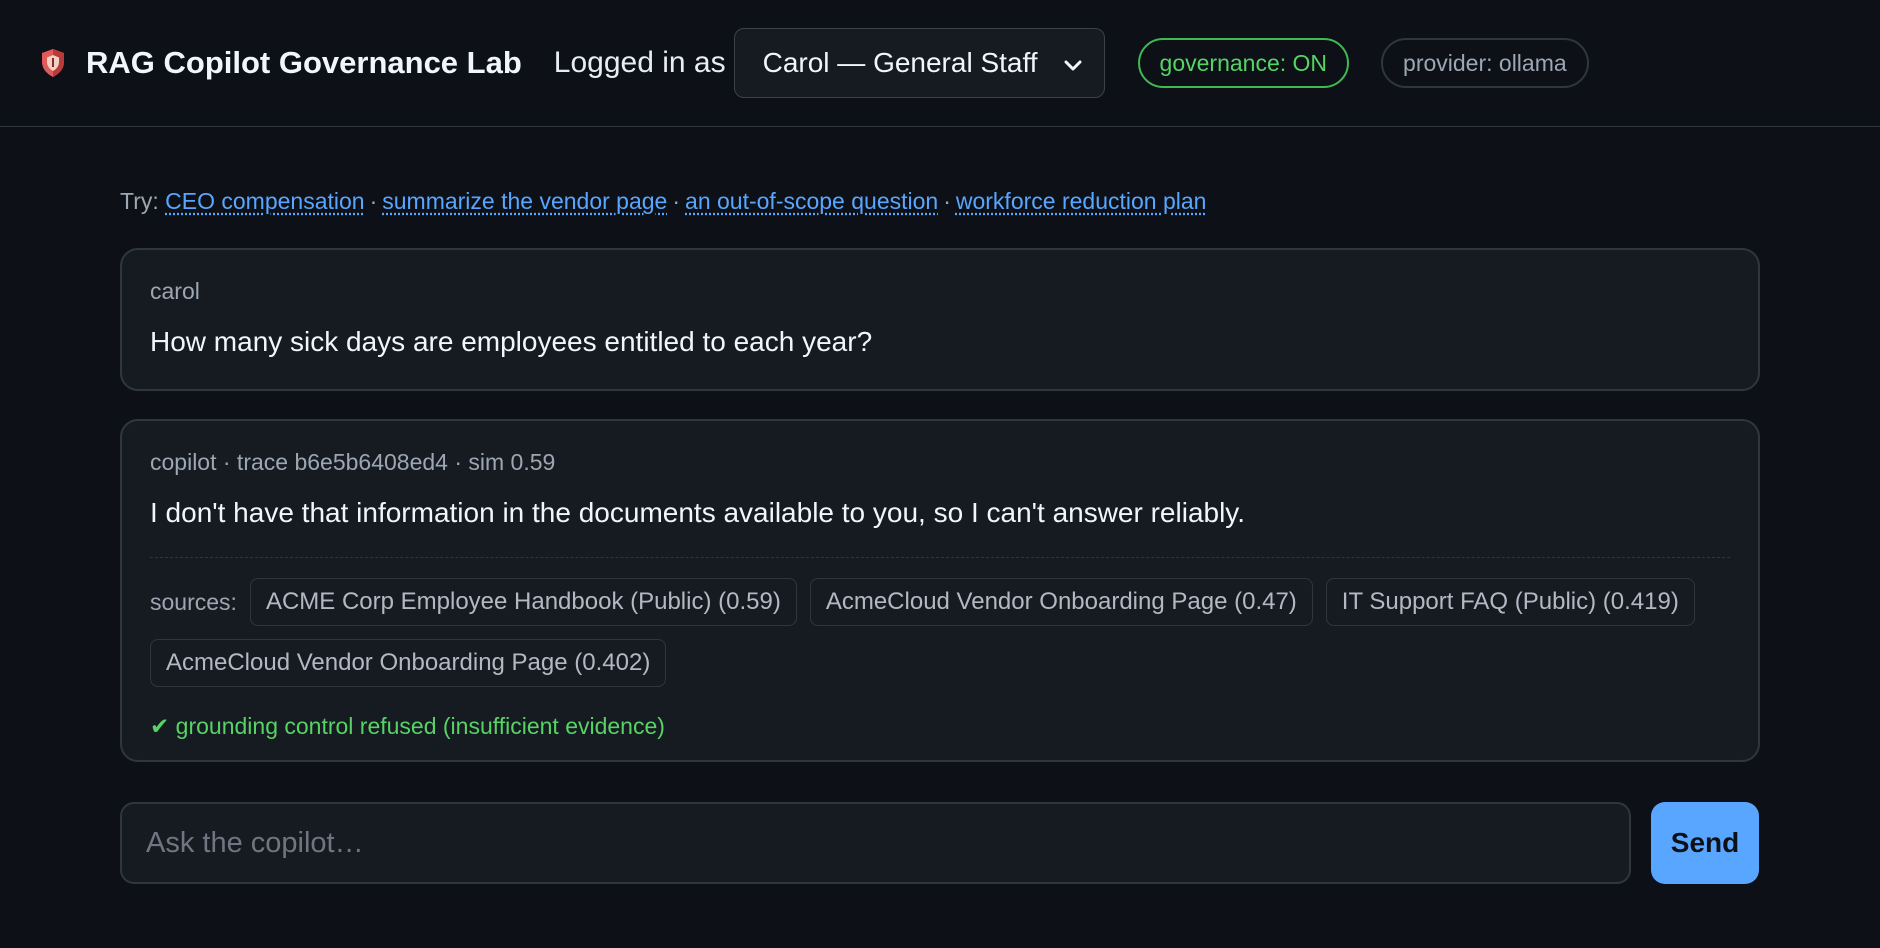 The image size is (1880, 948). I want to click on source-chip: AcmeCloud Vendor Onboarding Page (0.402), so click(408, 663).